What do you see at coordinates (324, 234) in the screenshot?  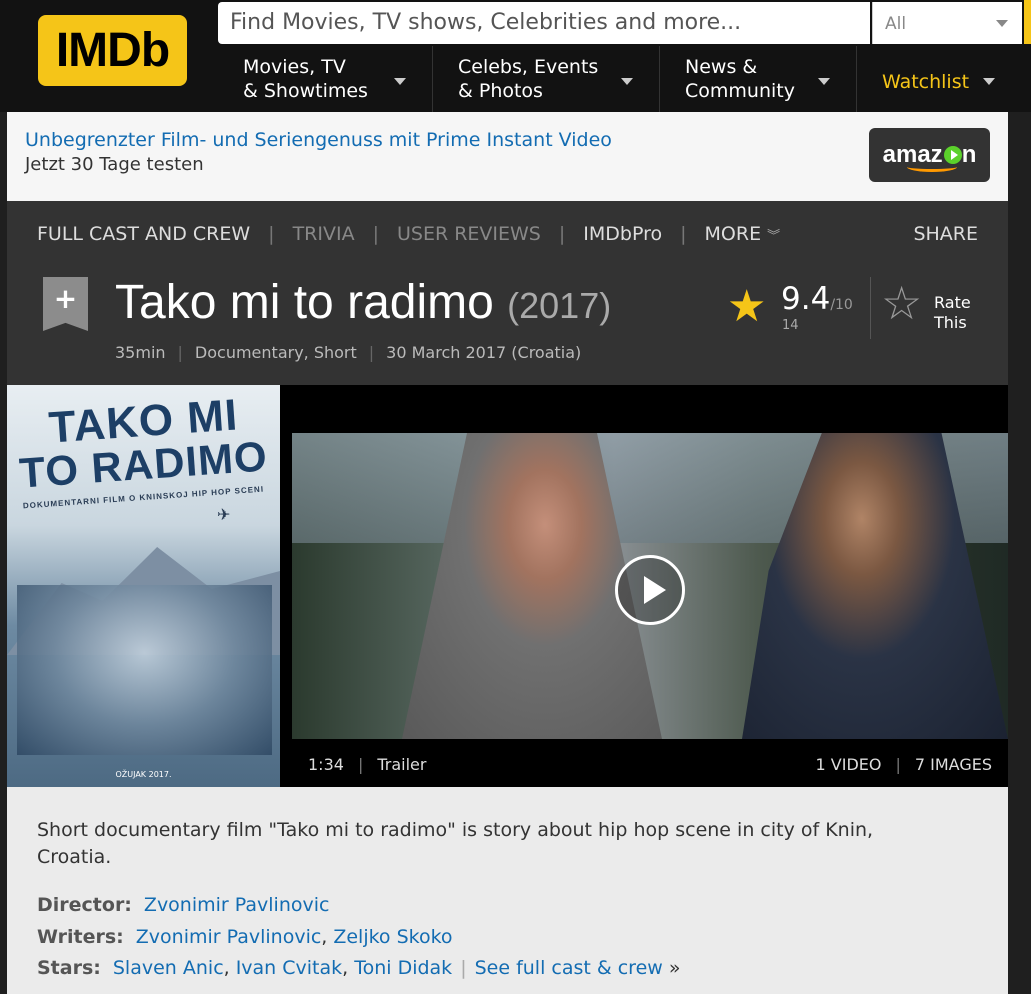 I see `subnav-trivia: TRIVIA` at bounding box center [324, 234].